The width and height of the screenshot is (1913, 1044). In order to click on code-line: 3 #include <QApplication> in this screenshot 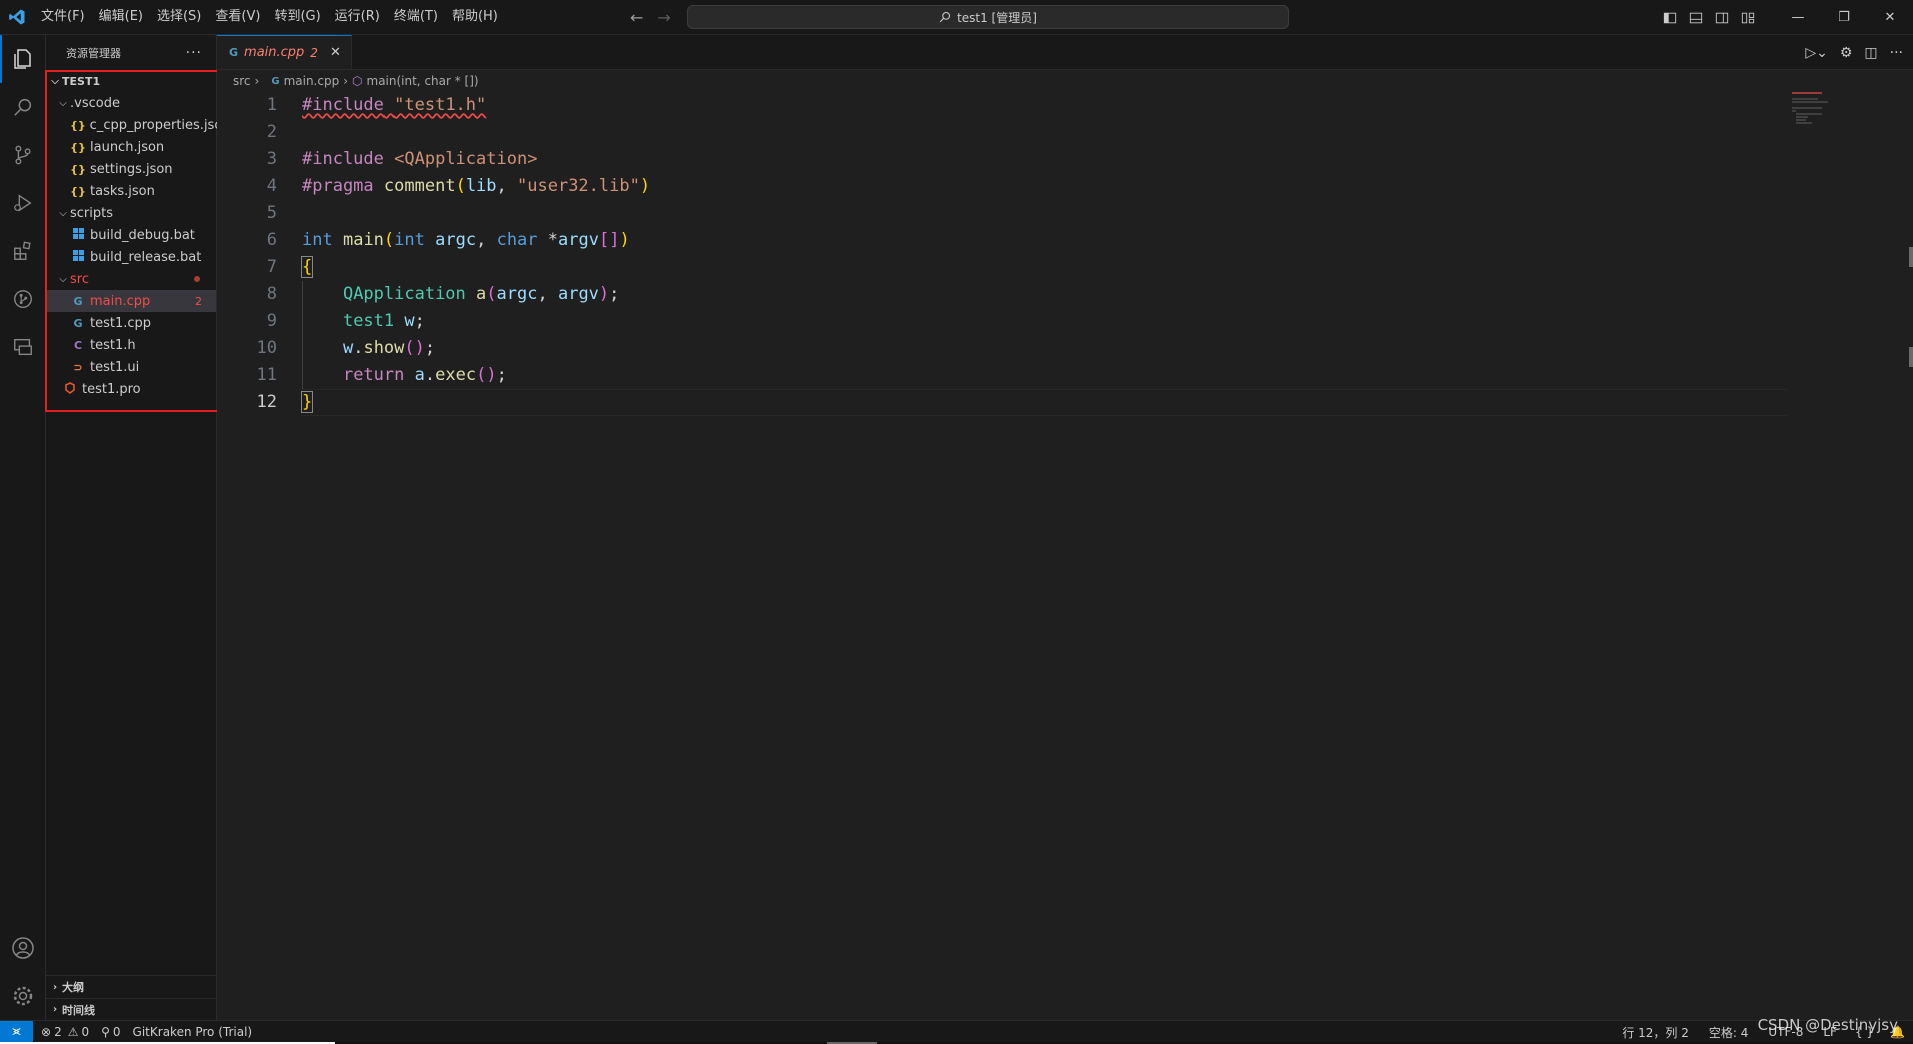, I will do `click(1002, 159)`.